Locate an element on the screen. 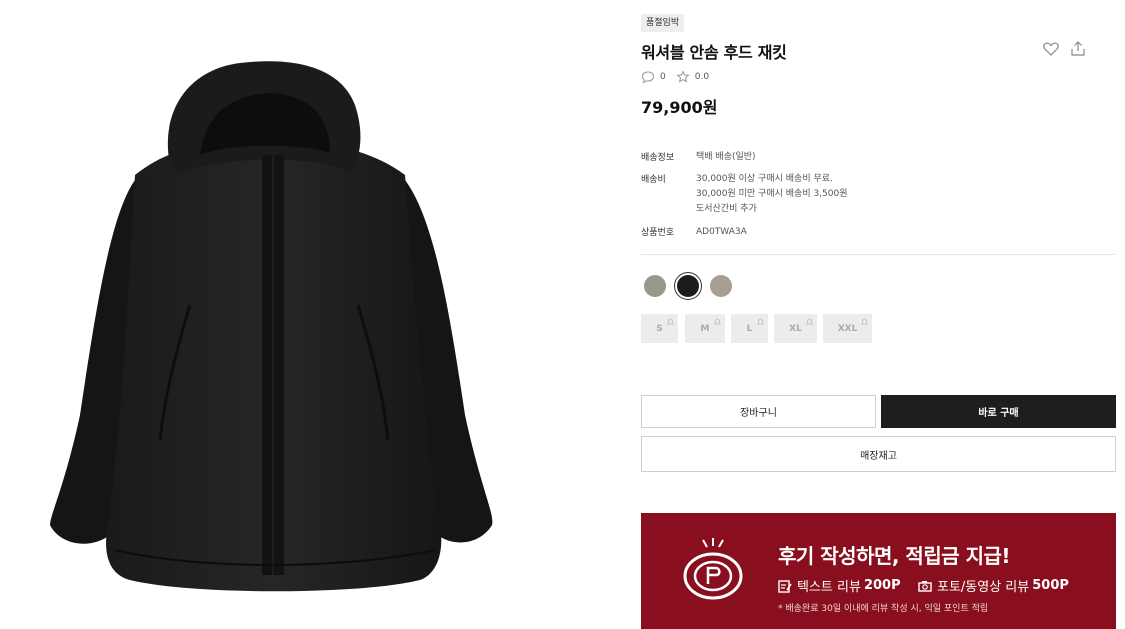 This screenshot has height=629, width=1125. photo-review-reward: 포토/동영상 리뷰 500P is located at coordinates (993, 585).